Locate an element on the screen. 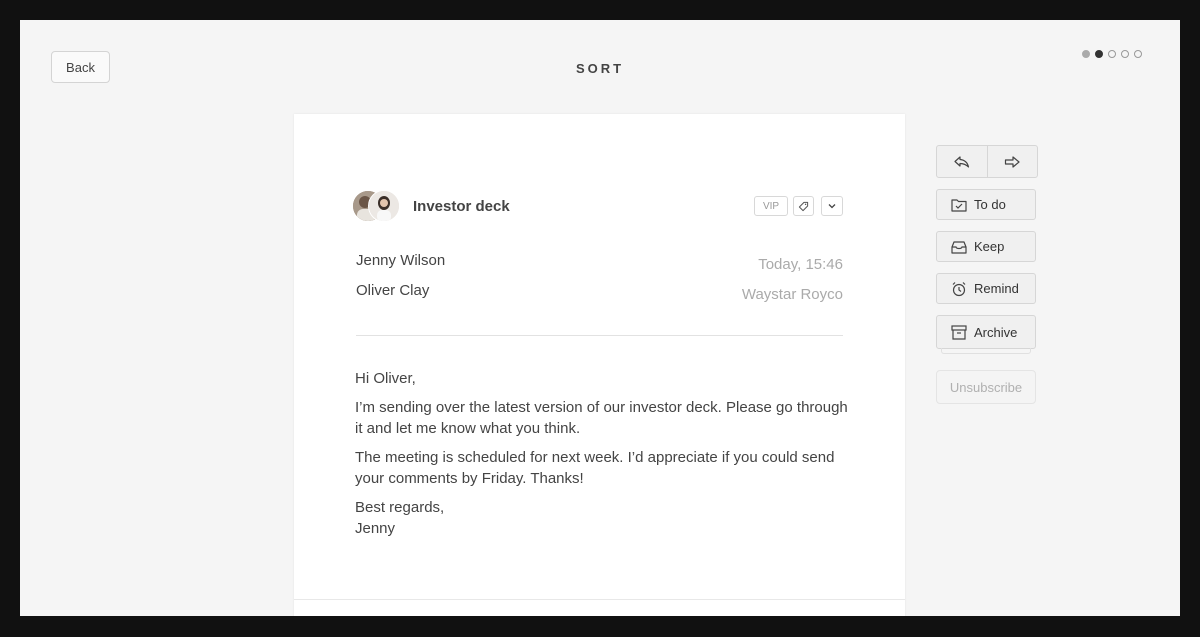 The image size is (1200, 637). tag-icon is located at coordinates (803, 206).